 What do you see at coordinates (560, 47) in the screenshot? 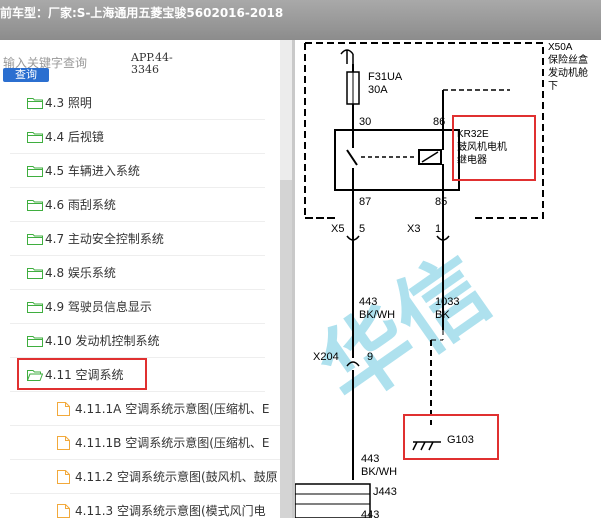
I see `box-name: X50A` at bounding box center [560, 47].